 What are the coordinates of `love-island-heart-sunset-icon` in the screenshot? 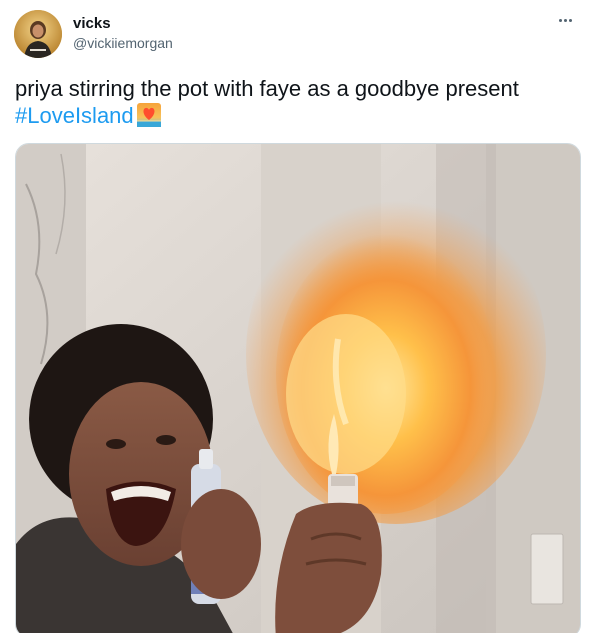 It's located at (149, 115).